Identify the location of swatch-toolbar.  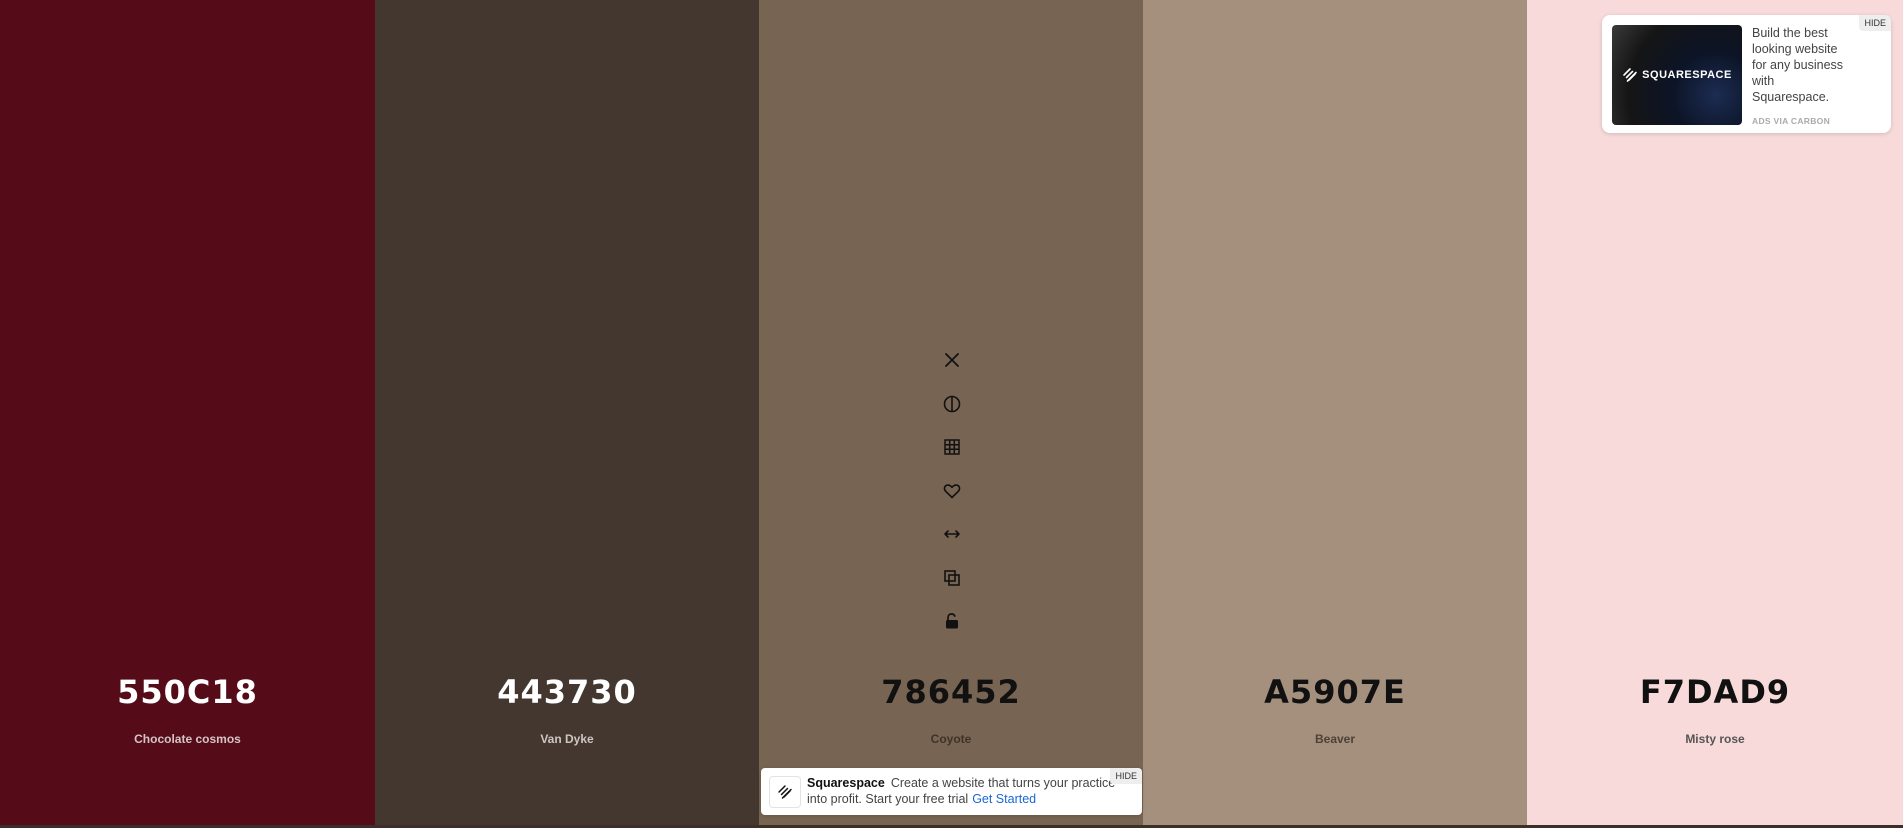
(952, 495).